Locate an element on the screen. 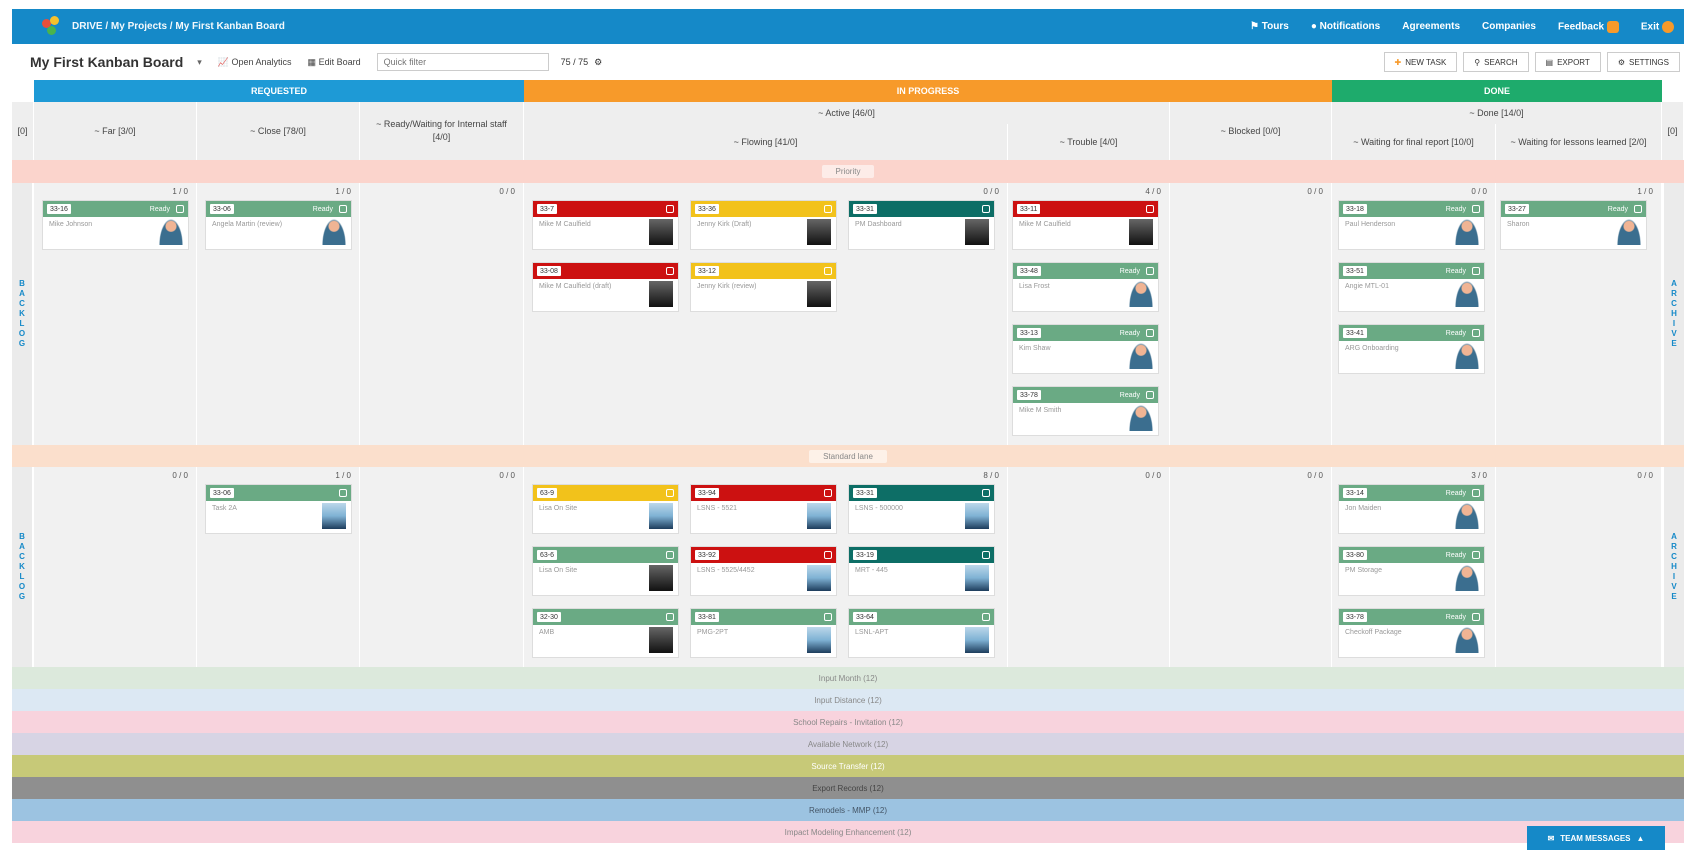 The width and height of the screenshot is (1696, 852). quick-filter-input is located at coordinates (462, 62).